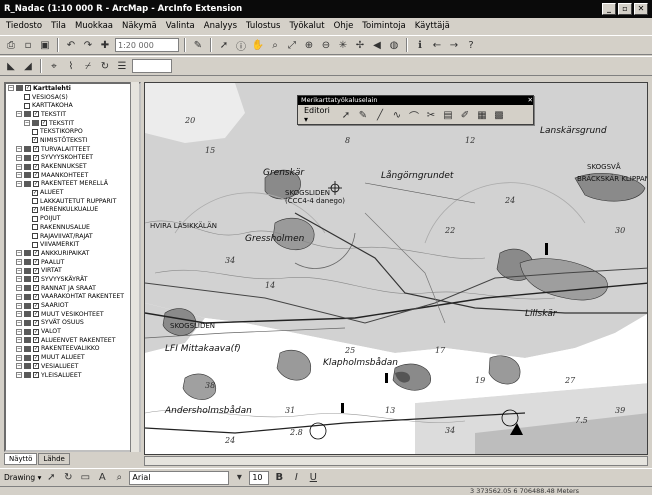 This screenshot has height=495, width=652. Describe the element at coordinates (24, 26) in the screenshot. I see `menu-item: Tiedosto` at that location.